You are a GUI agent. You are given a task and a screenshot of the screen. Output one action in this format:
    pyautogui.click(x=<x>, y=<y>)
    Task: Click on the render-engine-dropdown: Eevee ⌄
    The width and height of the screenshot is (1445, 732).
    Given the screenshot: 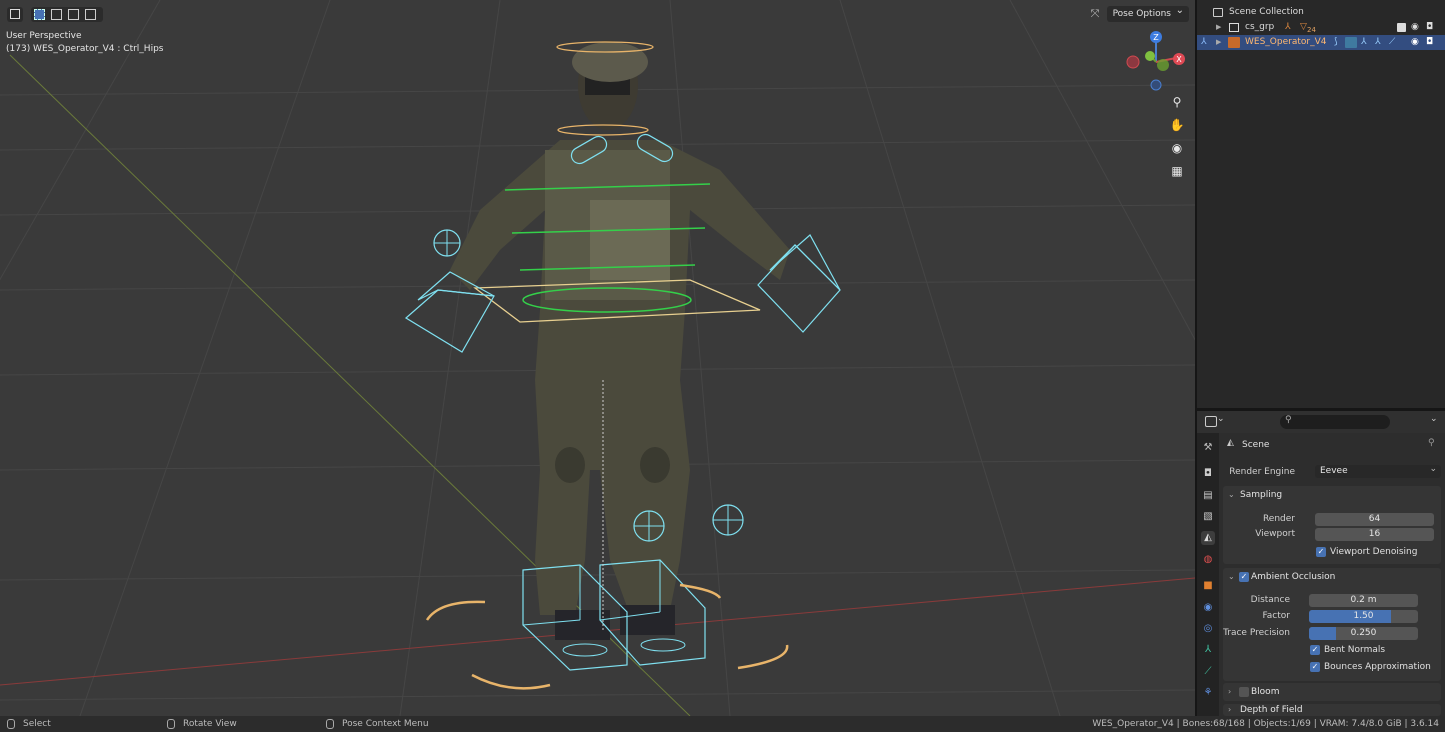 What is the action you would take?
    pyautogui.click(x=1378, y=471)
    